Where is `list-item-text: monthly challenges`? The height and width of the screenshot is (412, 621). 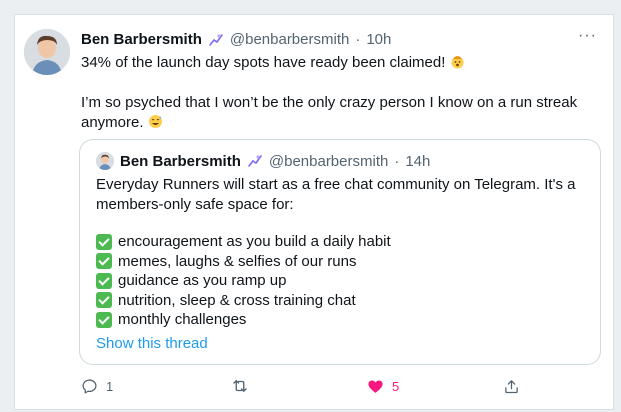
list-item-text: monthly challenges is located at coordinates (182, 319).